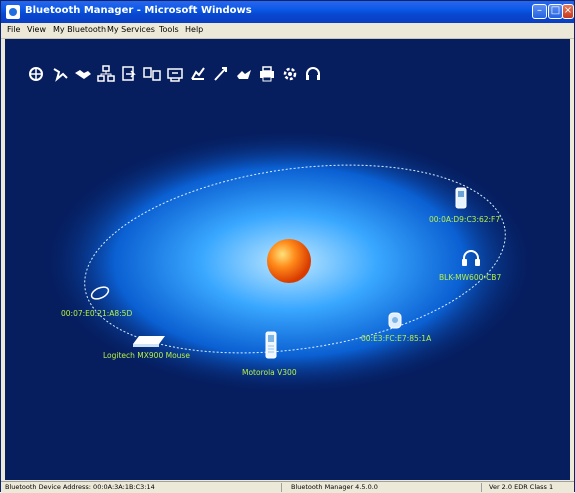 Image resolution: width=575 pixels, height=493 pixels. Describe the element at coordinates (106, 74) in the screenshot. I see `network-icon` at that location.